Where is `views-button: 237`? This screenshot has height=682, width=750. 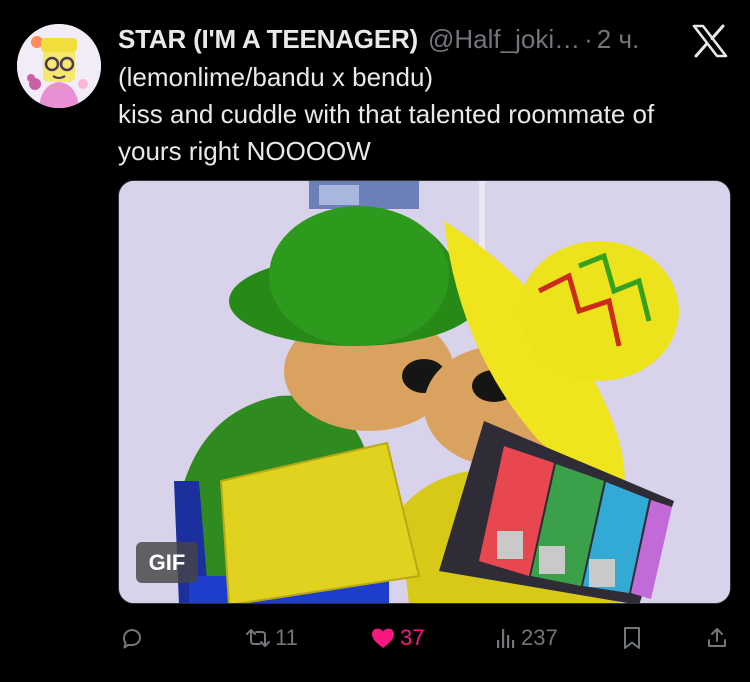
views-button: 237 is located at coordinates (526, 638).